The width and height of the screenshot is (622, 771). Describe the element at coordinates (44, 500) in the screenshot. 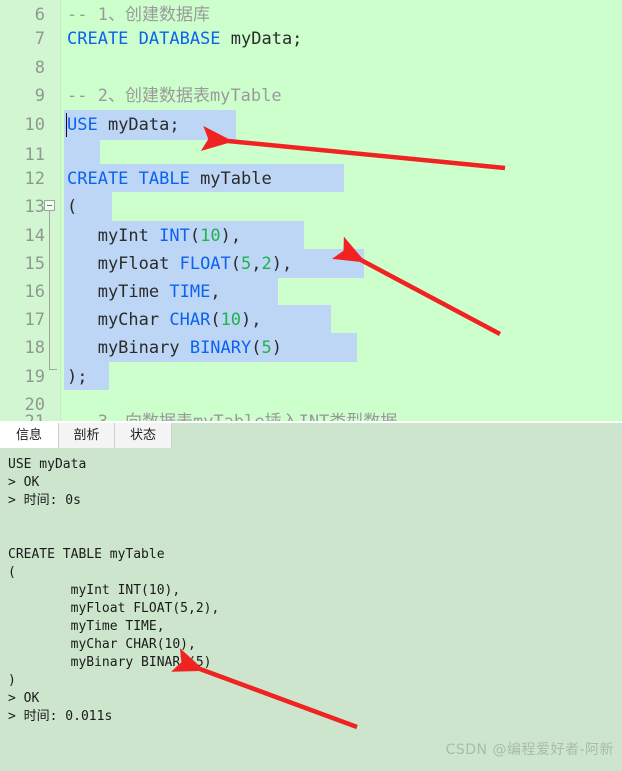

I see `output-line: > 时间: 0s` at that location.